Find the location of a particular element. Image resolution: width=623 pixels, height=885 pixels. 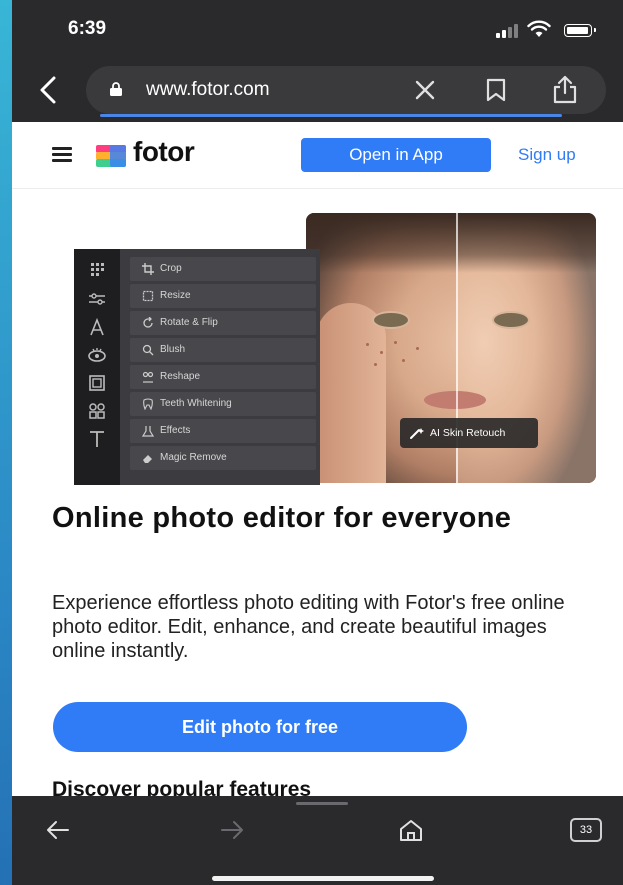

effects-icon is located at coordinates (148, 431).